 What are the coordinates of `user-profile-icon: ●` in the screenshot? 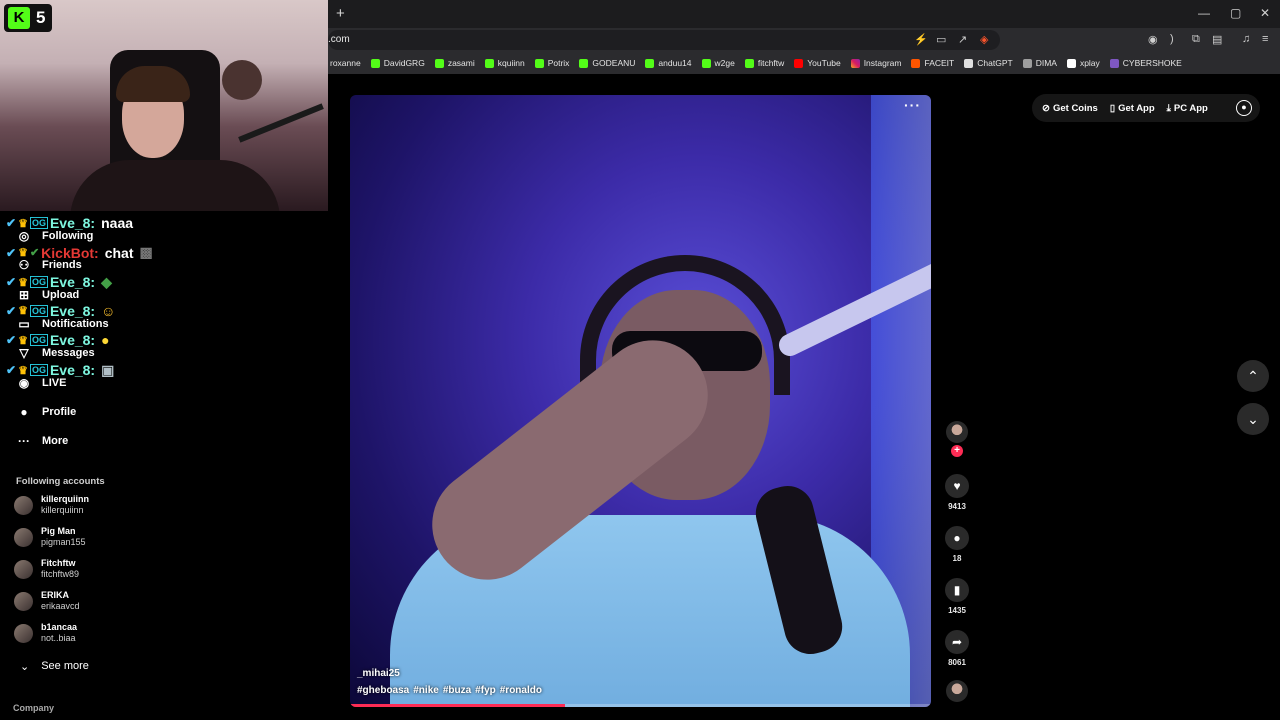 It's located at (1244, 108).